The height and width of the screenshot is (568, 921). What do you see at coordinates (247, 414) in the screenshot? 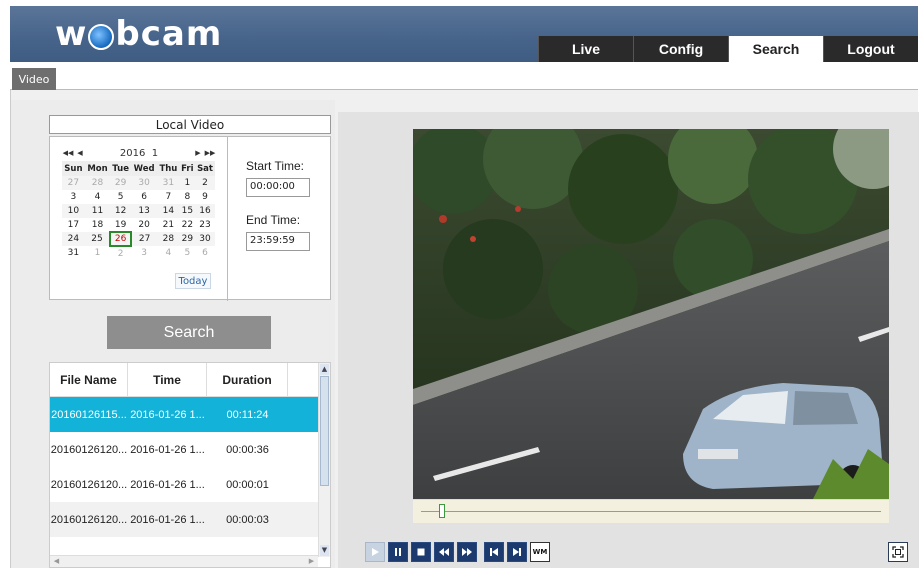
I see `duration-cell: 00:11:24` at bounding box center [247, 414].